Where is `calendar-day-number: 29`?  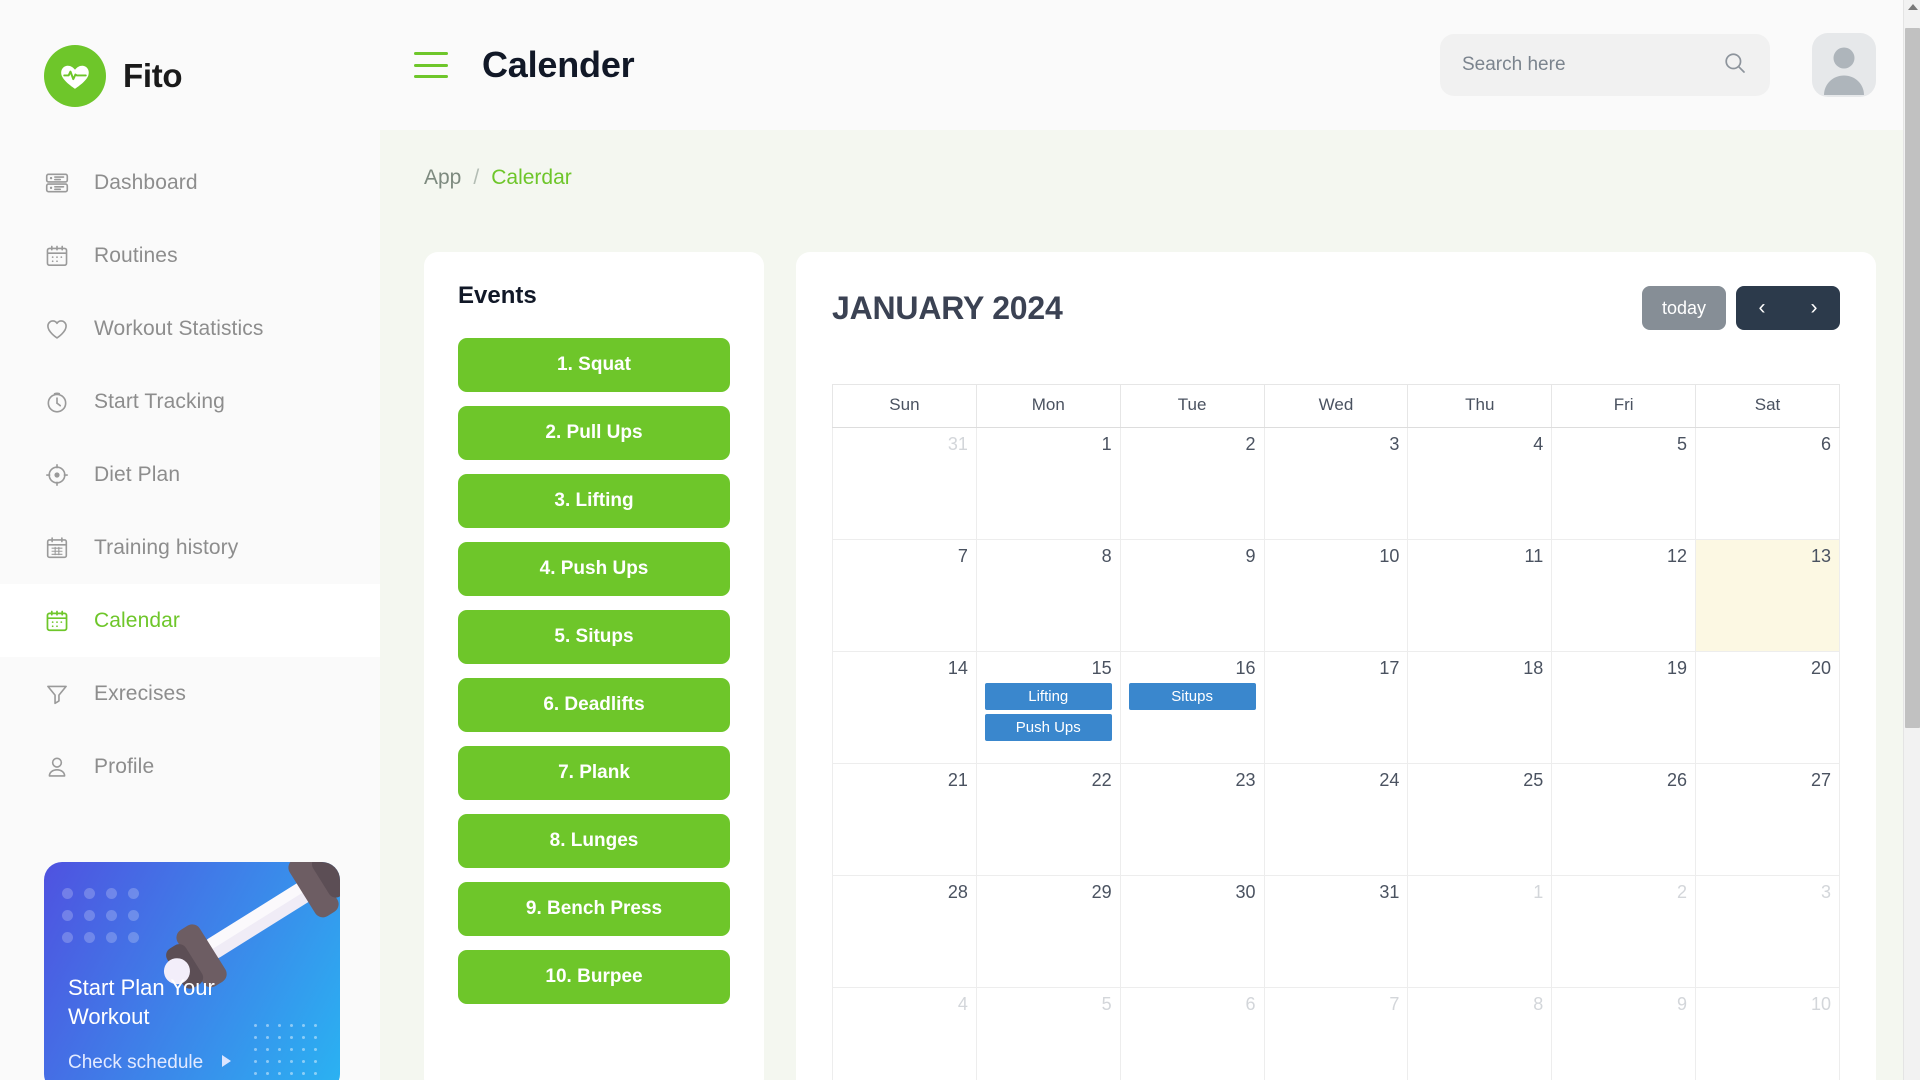 calendar-day-number: 29 is located at coordinates (1101, 892).